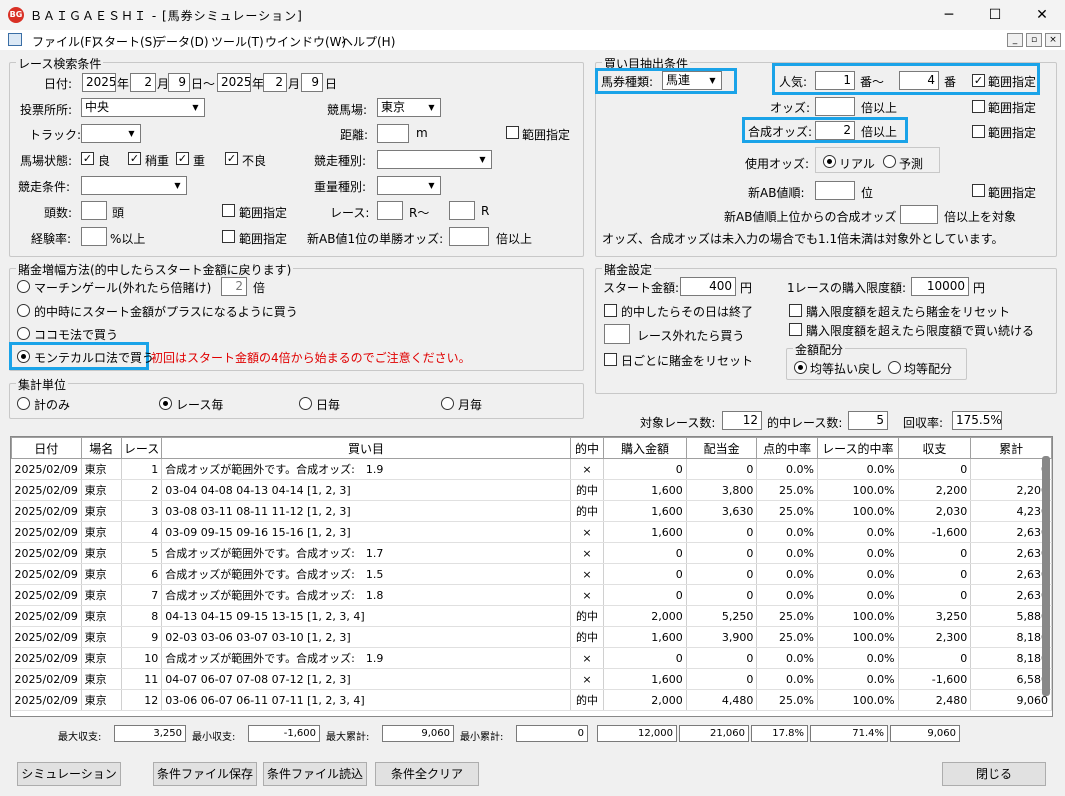 The height and width of the screenshot is (796, 1065). What do you see at coordinates (409, 185) in the screenshot?
I see `weight-type-select: ▼` at bounding box center [409, 185].